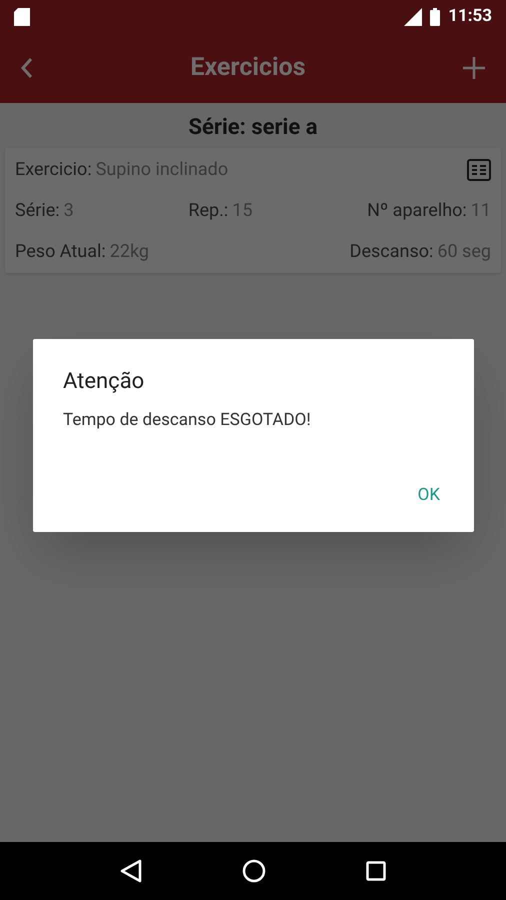  I want to click on field-label: Peso Atual:, so click(60, 252).